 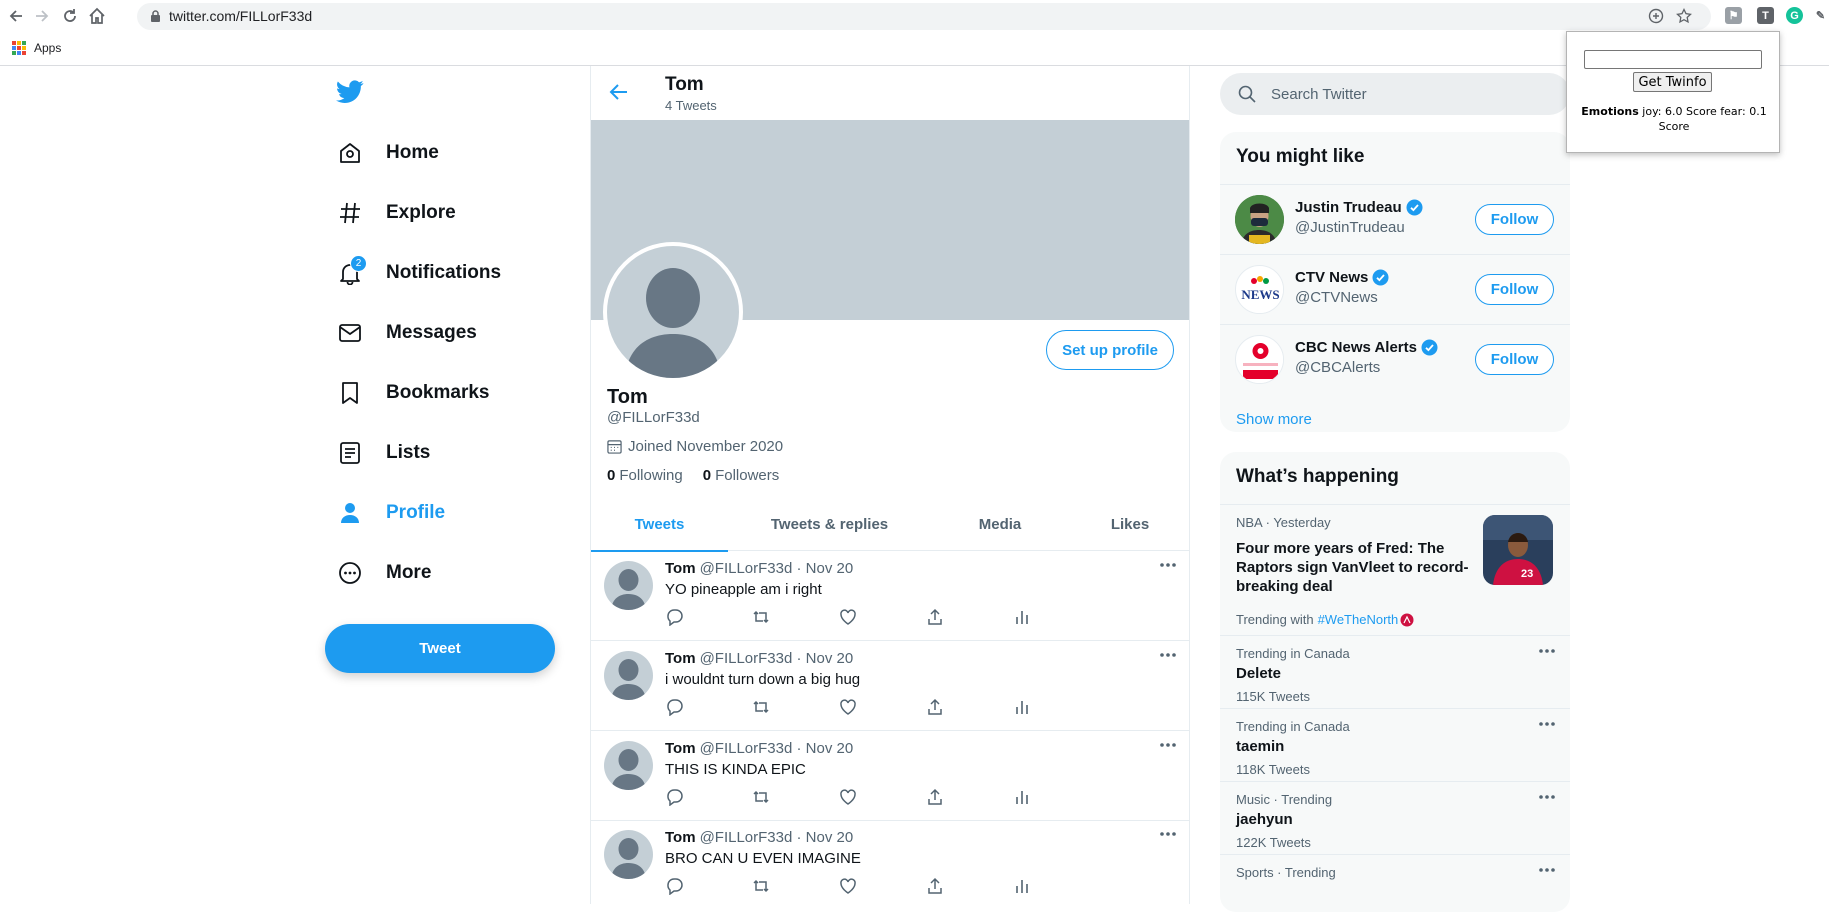 What do you see at coordinates (396, 213) in the screenshot?
I see `nav-item-explore: Explore` at bounding box center [396, 213].